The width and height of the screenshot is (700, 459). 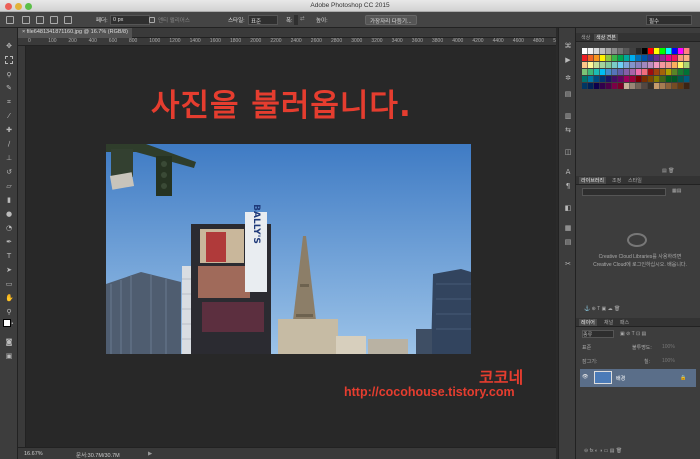 What do you see at coordinates (568, 116) in the screenshot?
I see `brush-panel-icon: ▥` at bounding box center [568, 116].